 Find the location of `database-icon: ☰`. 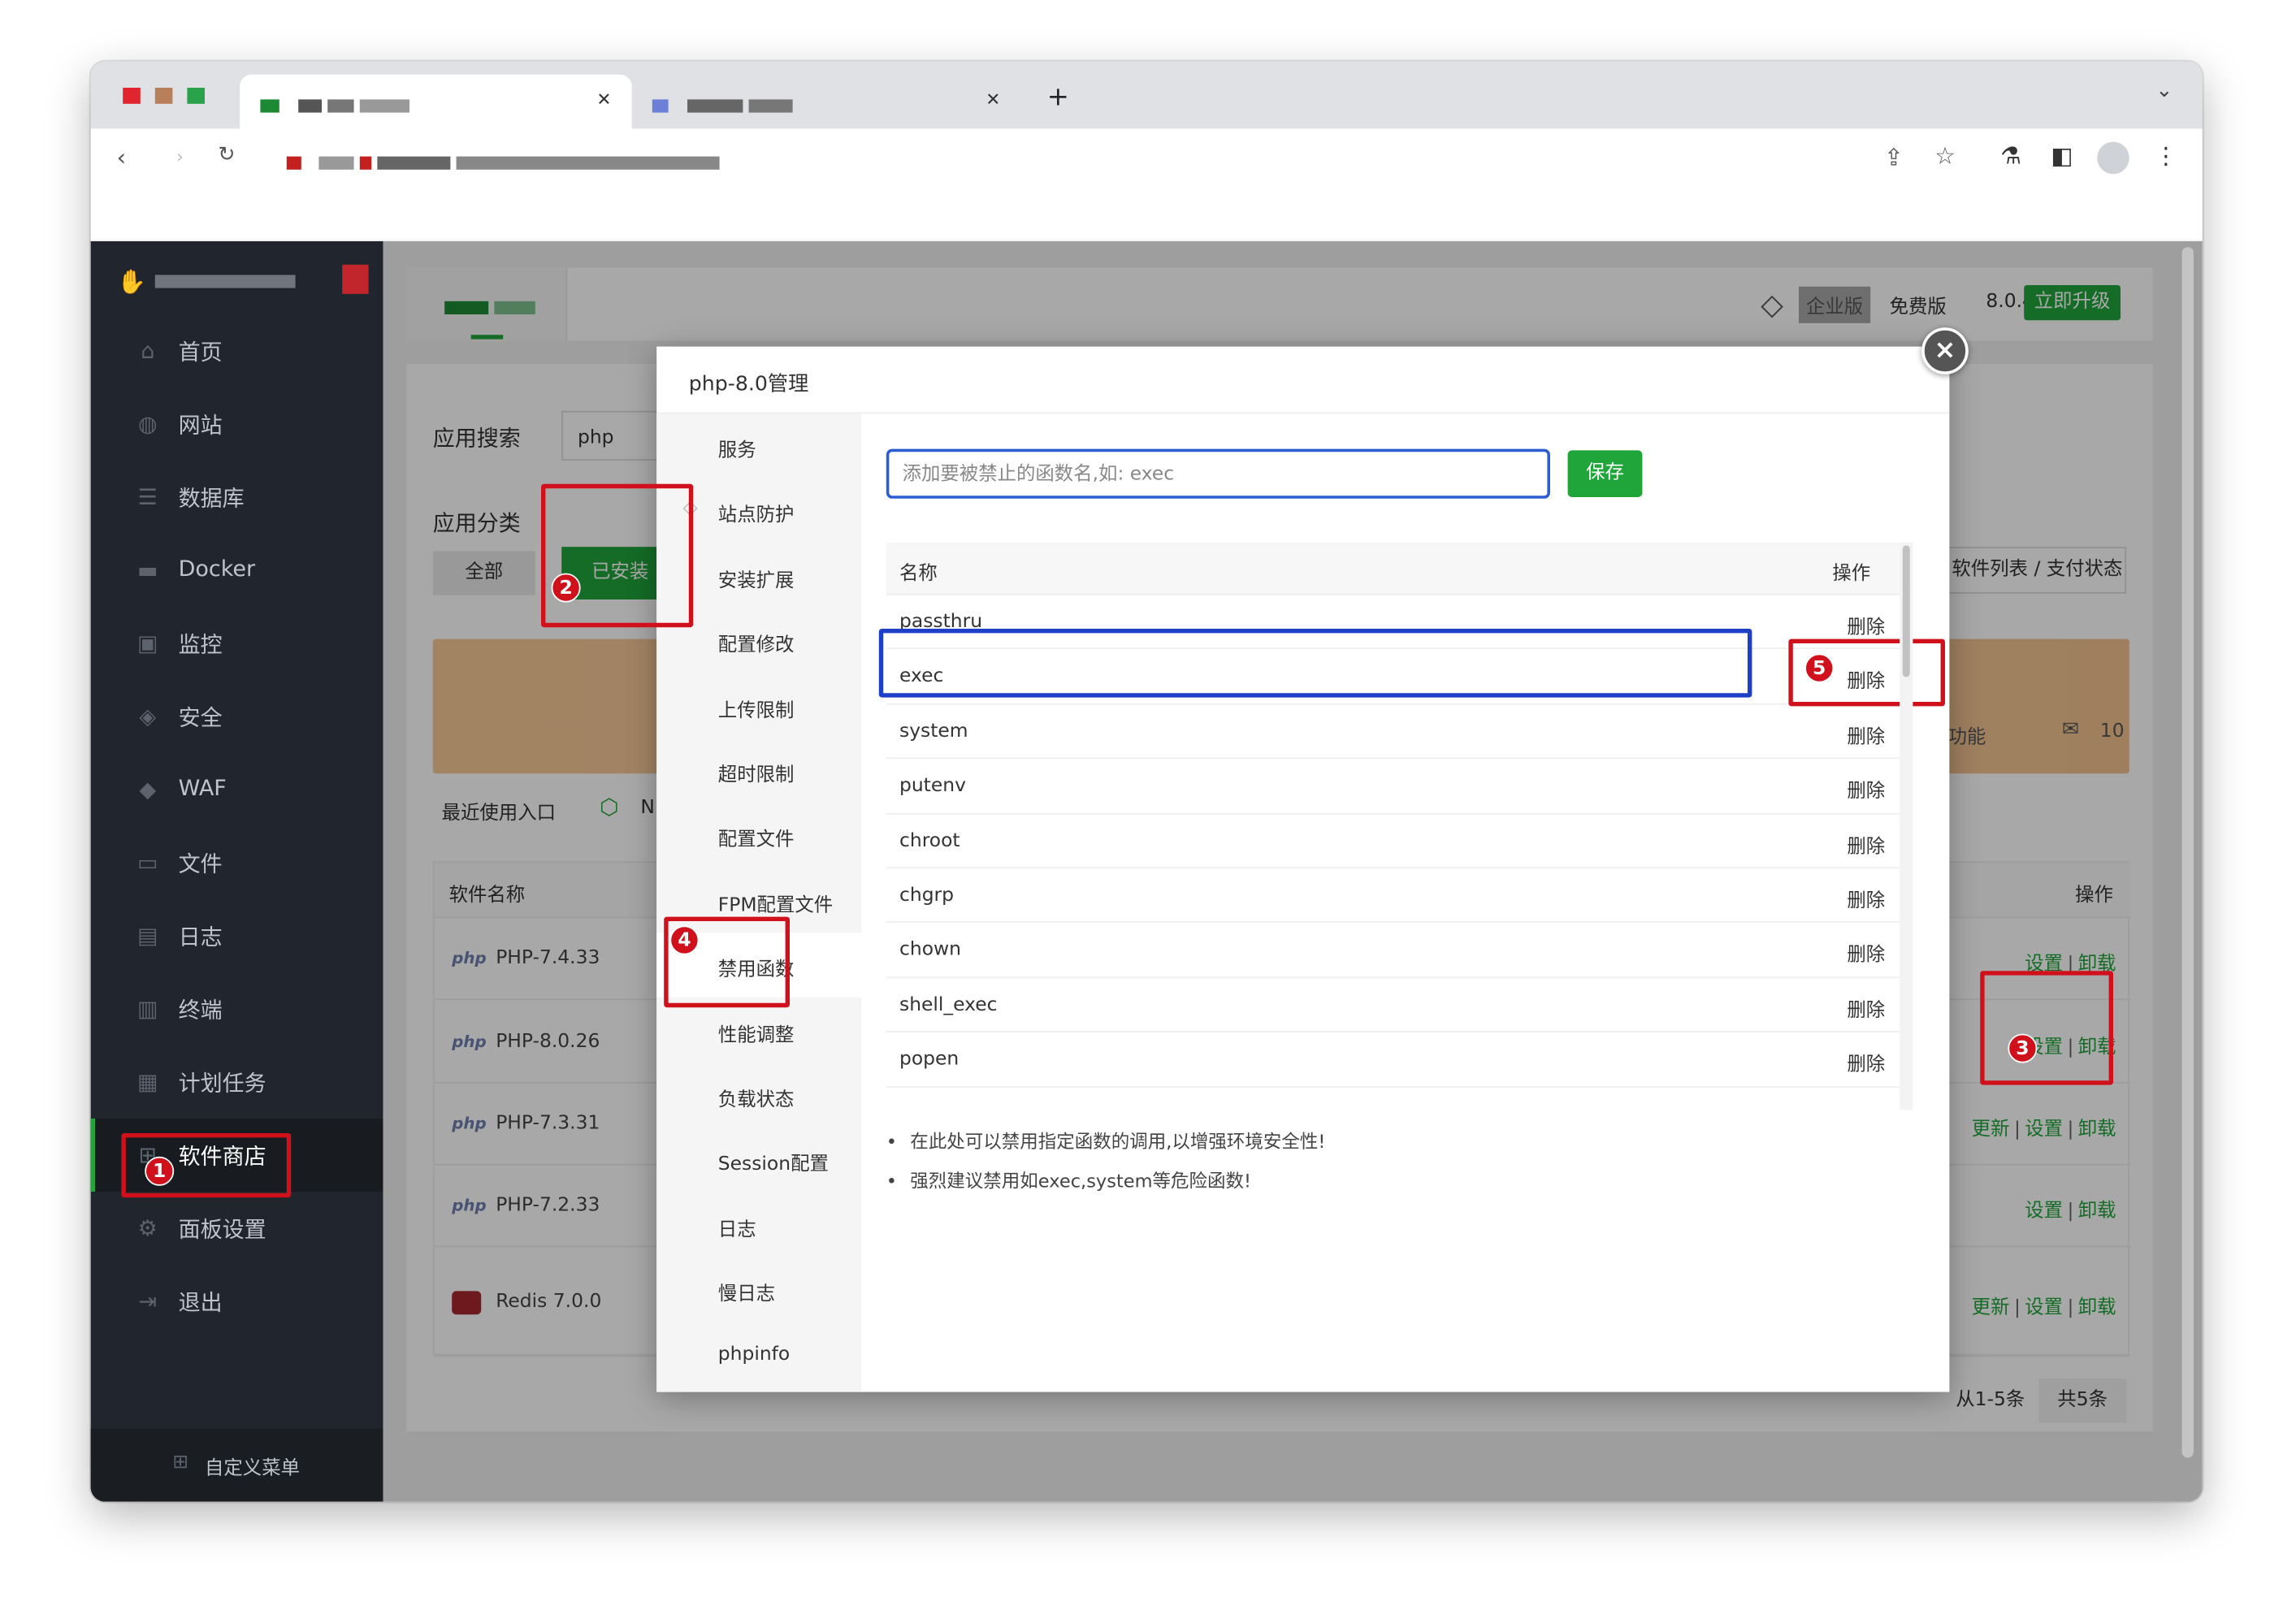

database-icon: ☰ is located at coordinates (147, 497).